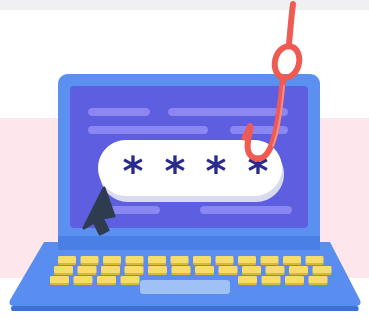 Image resolution: width=369 pixels, height=319 pixels. What do you see at coordinates (189, 243) in the screenshot?
I see `screen-frame-inner-shade` at bounding box center [189, 243].